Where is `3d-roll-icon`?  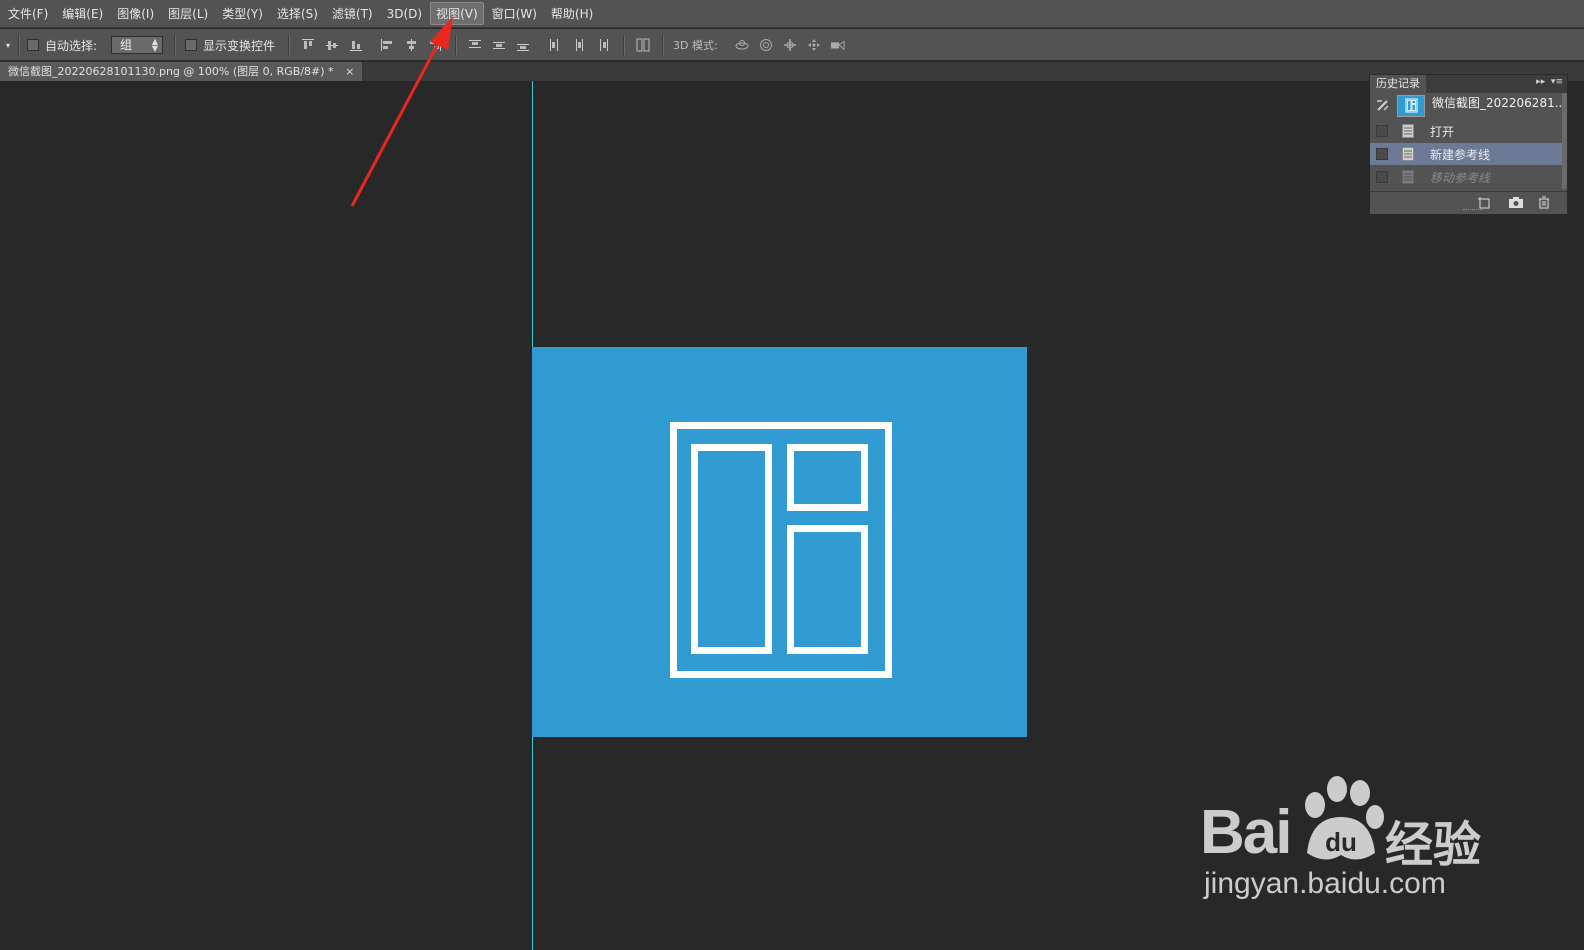
3d-roll-icon is located at coordinates (766, 45).